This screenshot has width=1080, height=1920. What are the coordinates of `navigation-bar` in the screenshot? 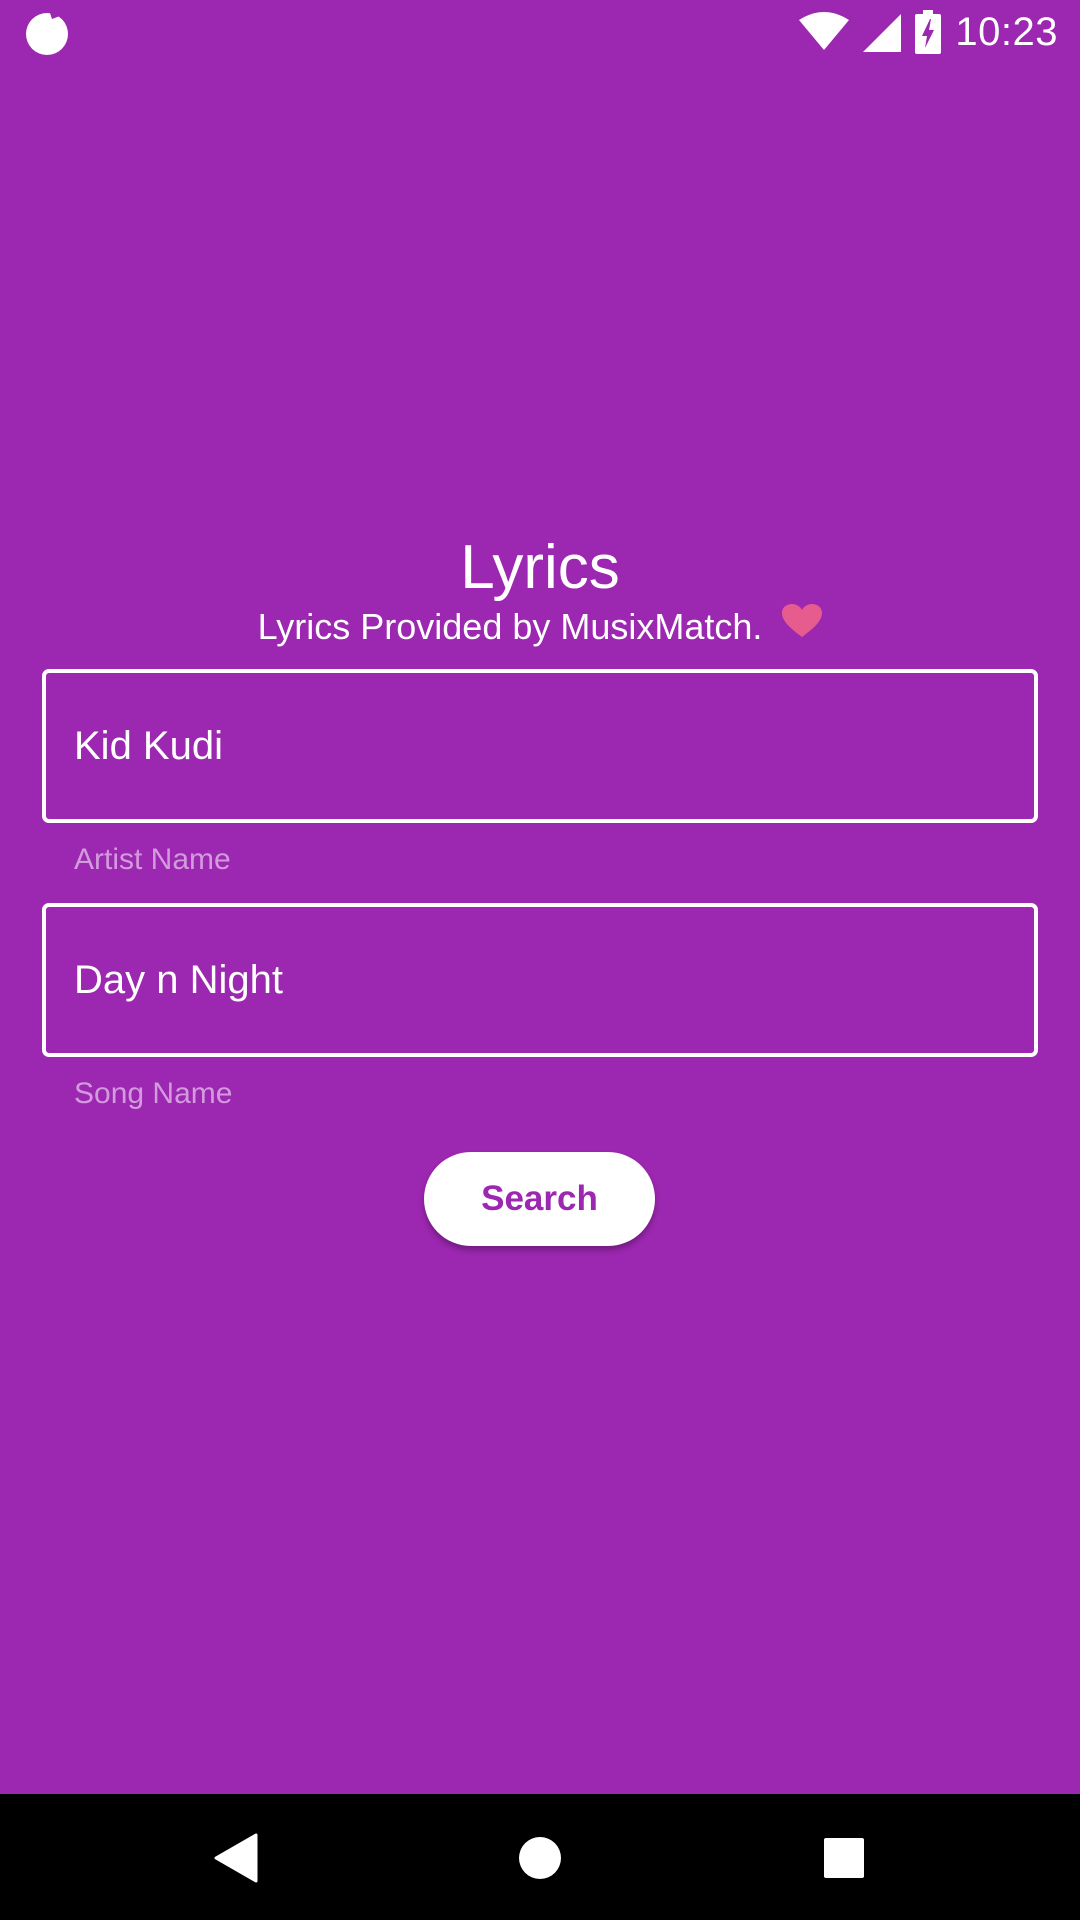 It's located at (540, 1857).